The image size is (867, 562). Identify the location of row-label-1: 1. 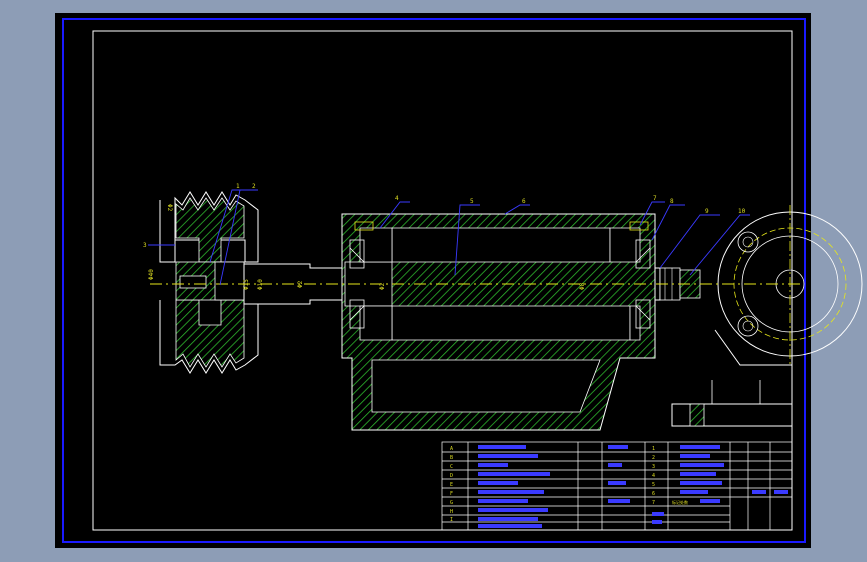
(653, 449).